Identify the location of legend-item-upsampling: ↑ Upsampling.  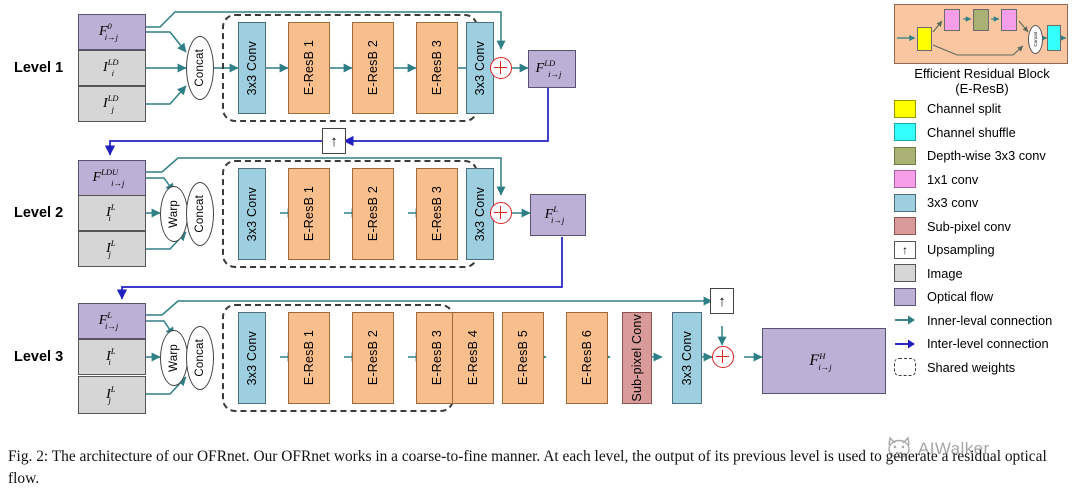
(982, 250).